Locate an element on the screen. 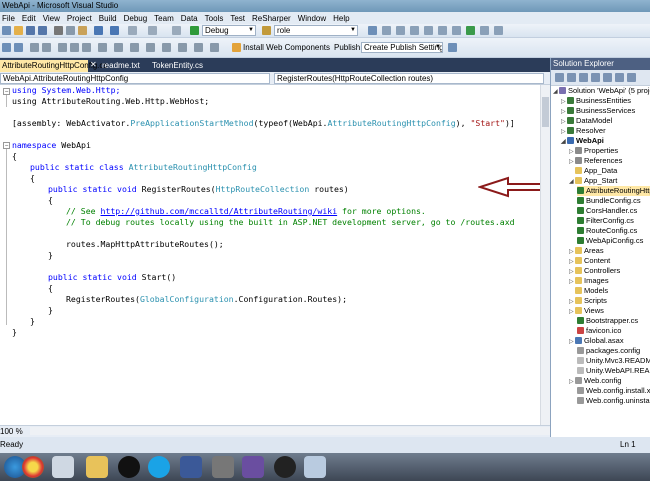 This screenshot has width=650, height=481. tree-item-file: ▷ Global.asax is located at coordinates (596, 341).